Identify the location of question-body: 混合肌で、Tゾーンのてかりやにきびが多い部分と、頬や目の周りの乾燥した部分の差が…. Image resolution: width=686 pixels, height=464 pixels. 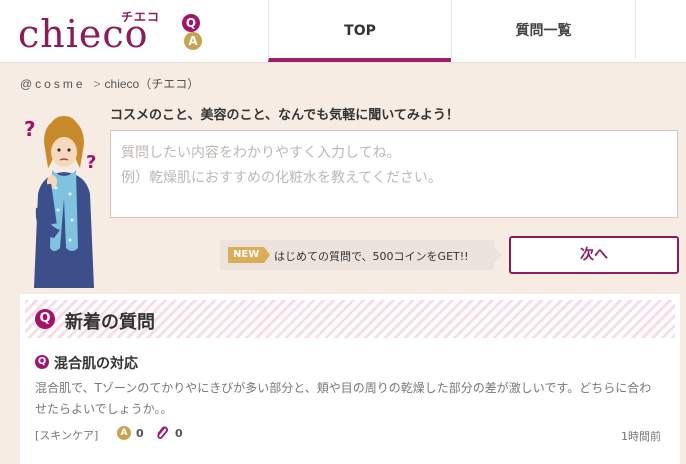
(343, 398).